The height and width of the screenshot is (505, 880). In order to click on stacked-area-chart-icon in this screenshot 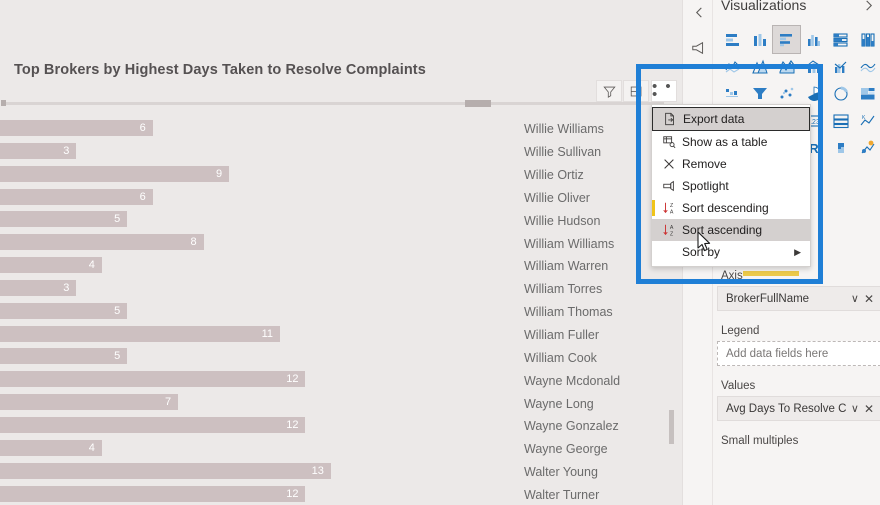, I will do `click(786, 66)`.